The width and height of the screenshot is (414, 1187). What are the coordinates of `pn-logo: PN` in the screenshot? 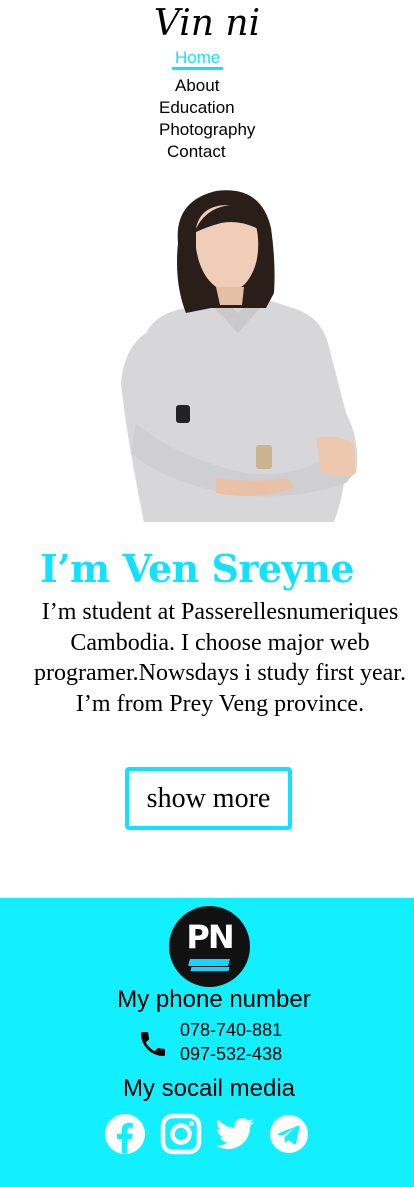 It's located at (209, 946).